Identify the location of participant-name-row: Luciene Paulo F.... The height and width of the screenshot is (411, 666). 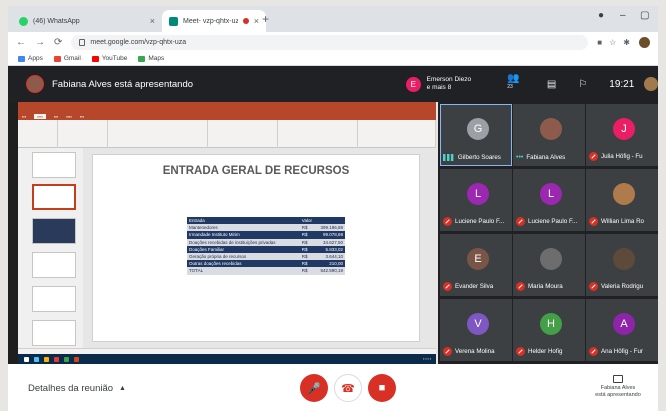
(477, 221).